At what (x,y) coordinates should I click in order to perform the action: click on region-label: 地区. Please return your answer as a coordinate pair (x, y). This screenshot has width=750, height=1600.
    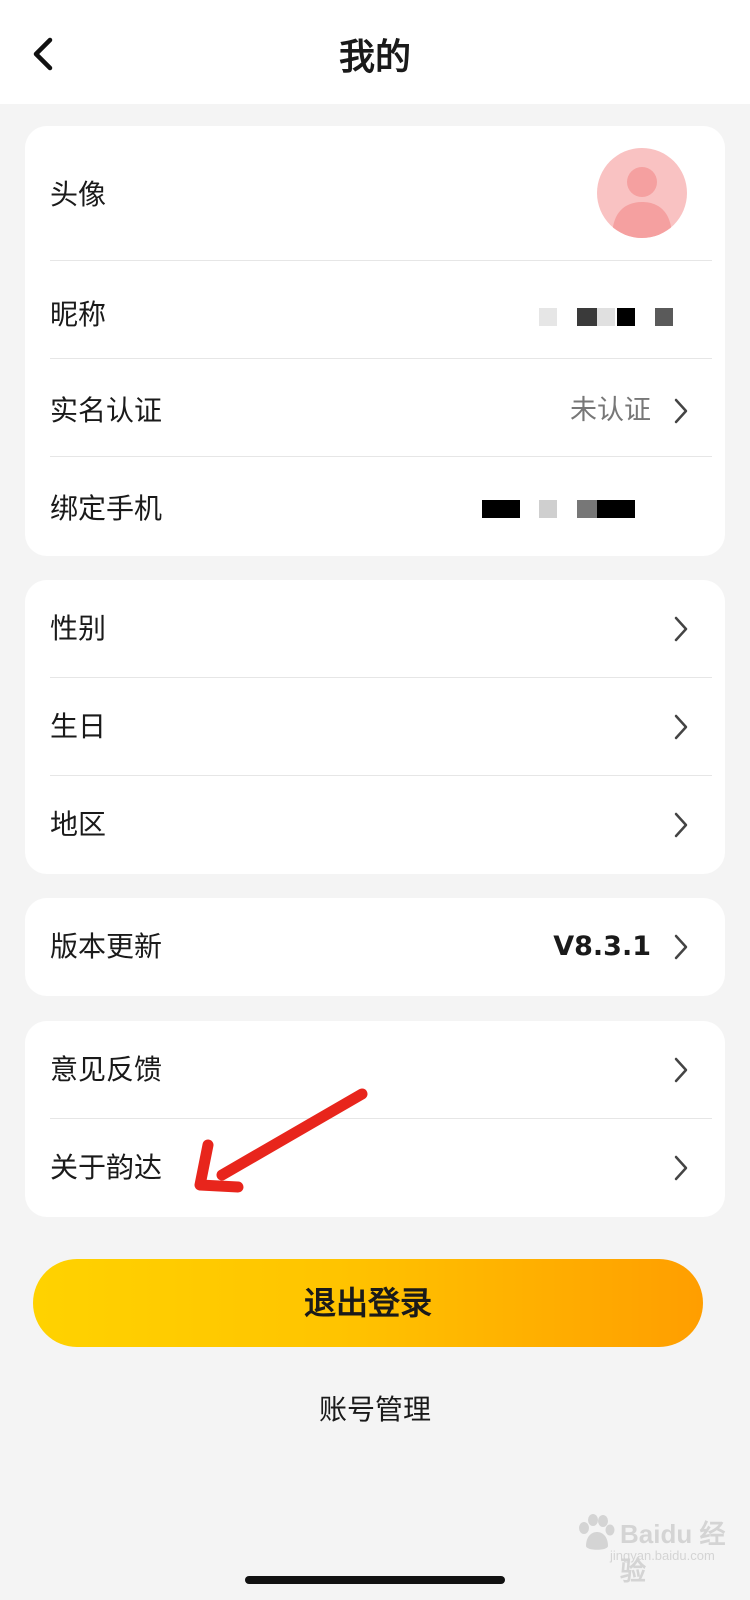
    Looking at the image, I should click on (78, 824).